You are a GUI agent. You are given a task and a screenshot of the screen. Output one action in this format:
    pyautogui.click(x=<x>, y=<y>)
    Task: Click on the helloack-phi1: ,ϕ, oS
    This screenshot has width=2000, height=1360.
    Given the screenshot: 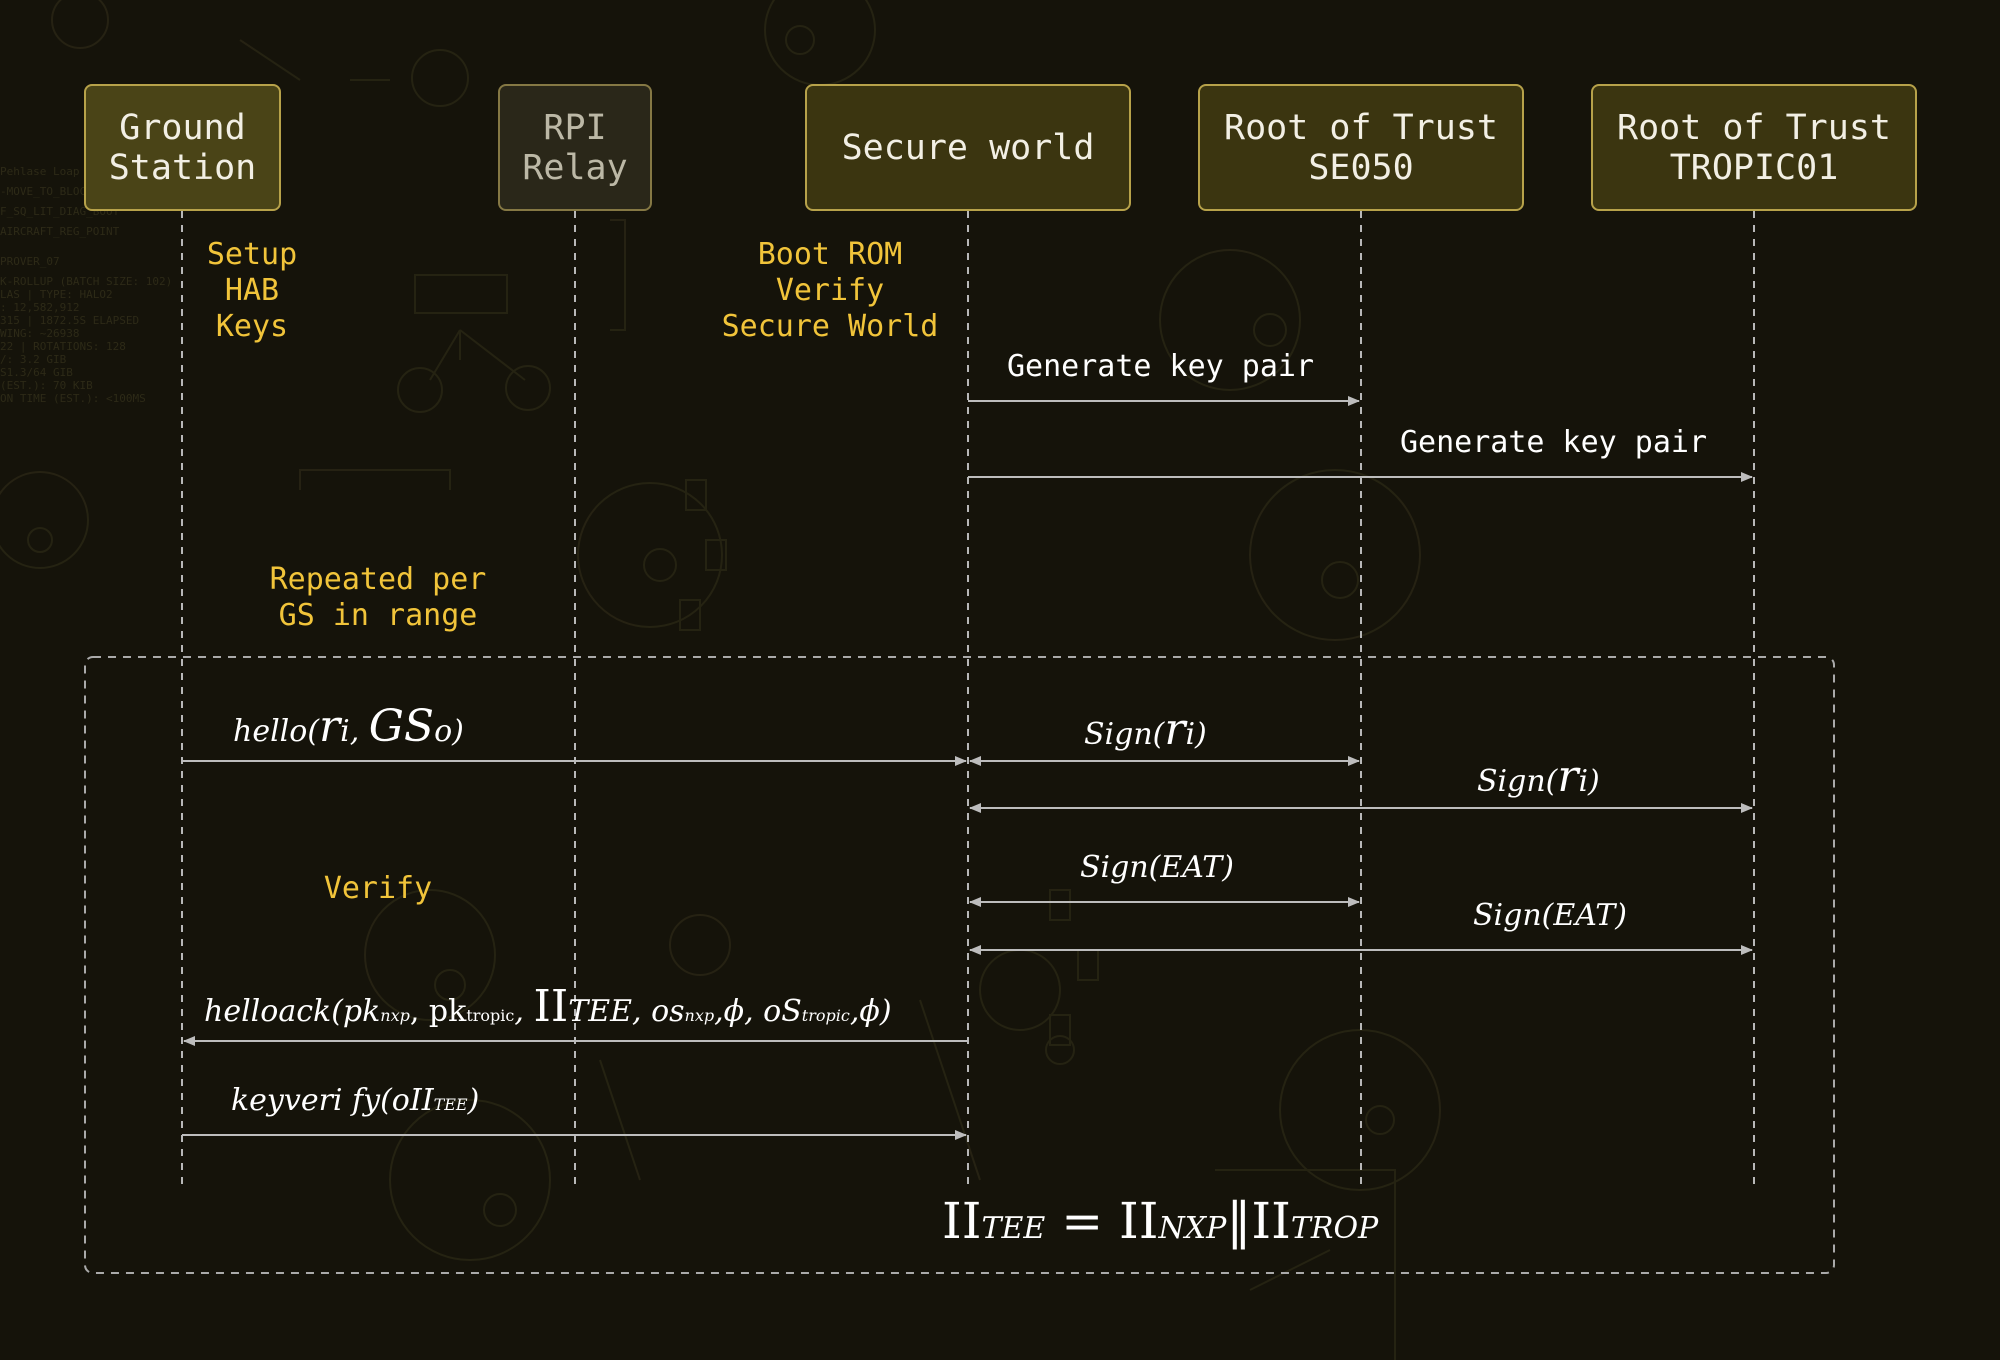 What is the action you would take?
    pyautogui.click(x=758, y=1011)
    